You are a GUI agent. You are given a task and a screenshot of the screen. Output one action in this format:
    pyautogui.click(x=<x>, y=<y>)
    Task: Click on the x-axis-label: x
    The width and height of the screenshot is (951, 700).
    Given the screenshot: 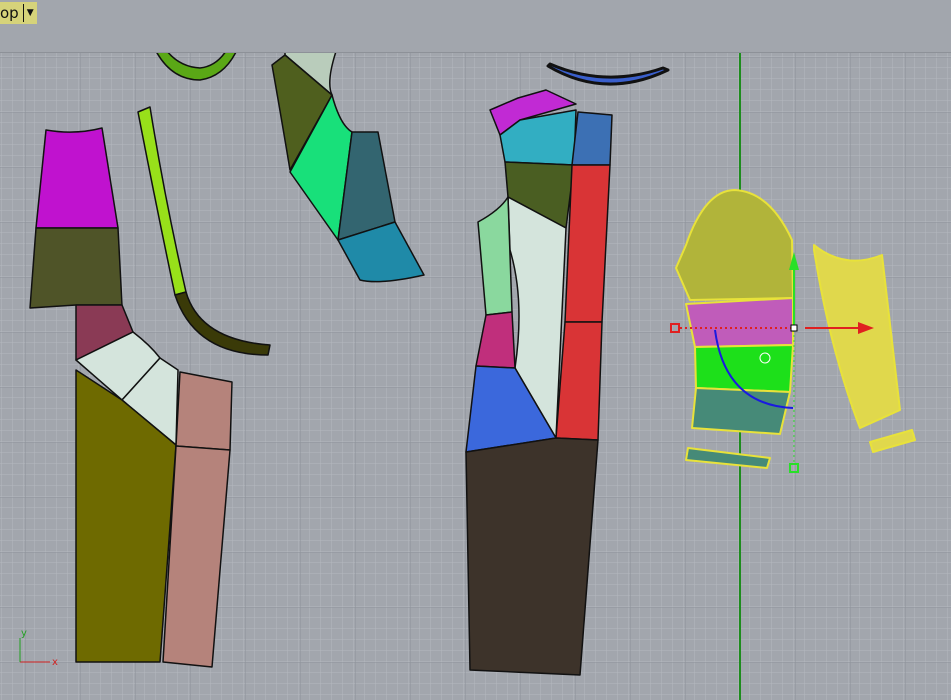 What is the action you would take?
    pyautogui.click(x=55, y=662)
    